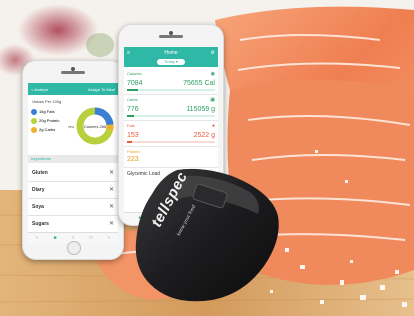  I want to click on metric-row: Calories ◉ 7084 75655 Cal, so click(171, 82).